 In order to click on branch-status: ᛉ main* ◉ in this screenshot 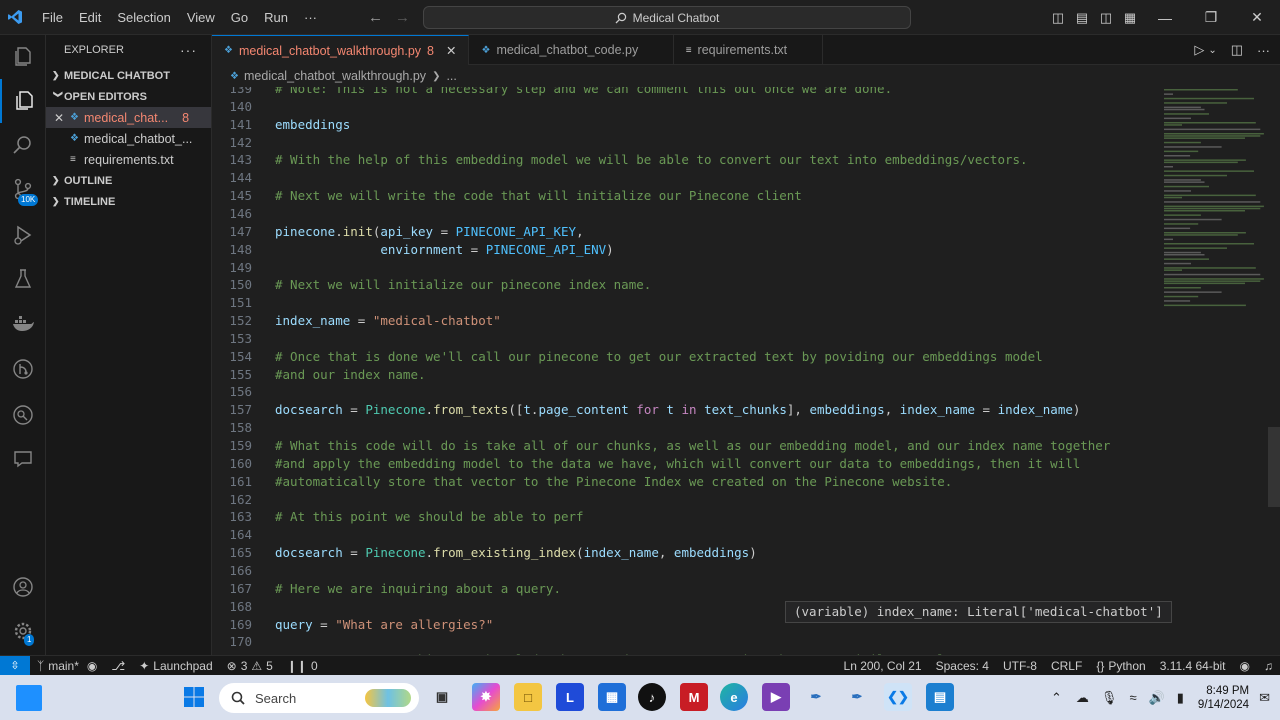, I will do `click(67, 666)`.